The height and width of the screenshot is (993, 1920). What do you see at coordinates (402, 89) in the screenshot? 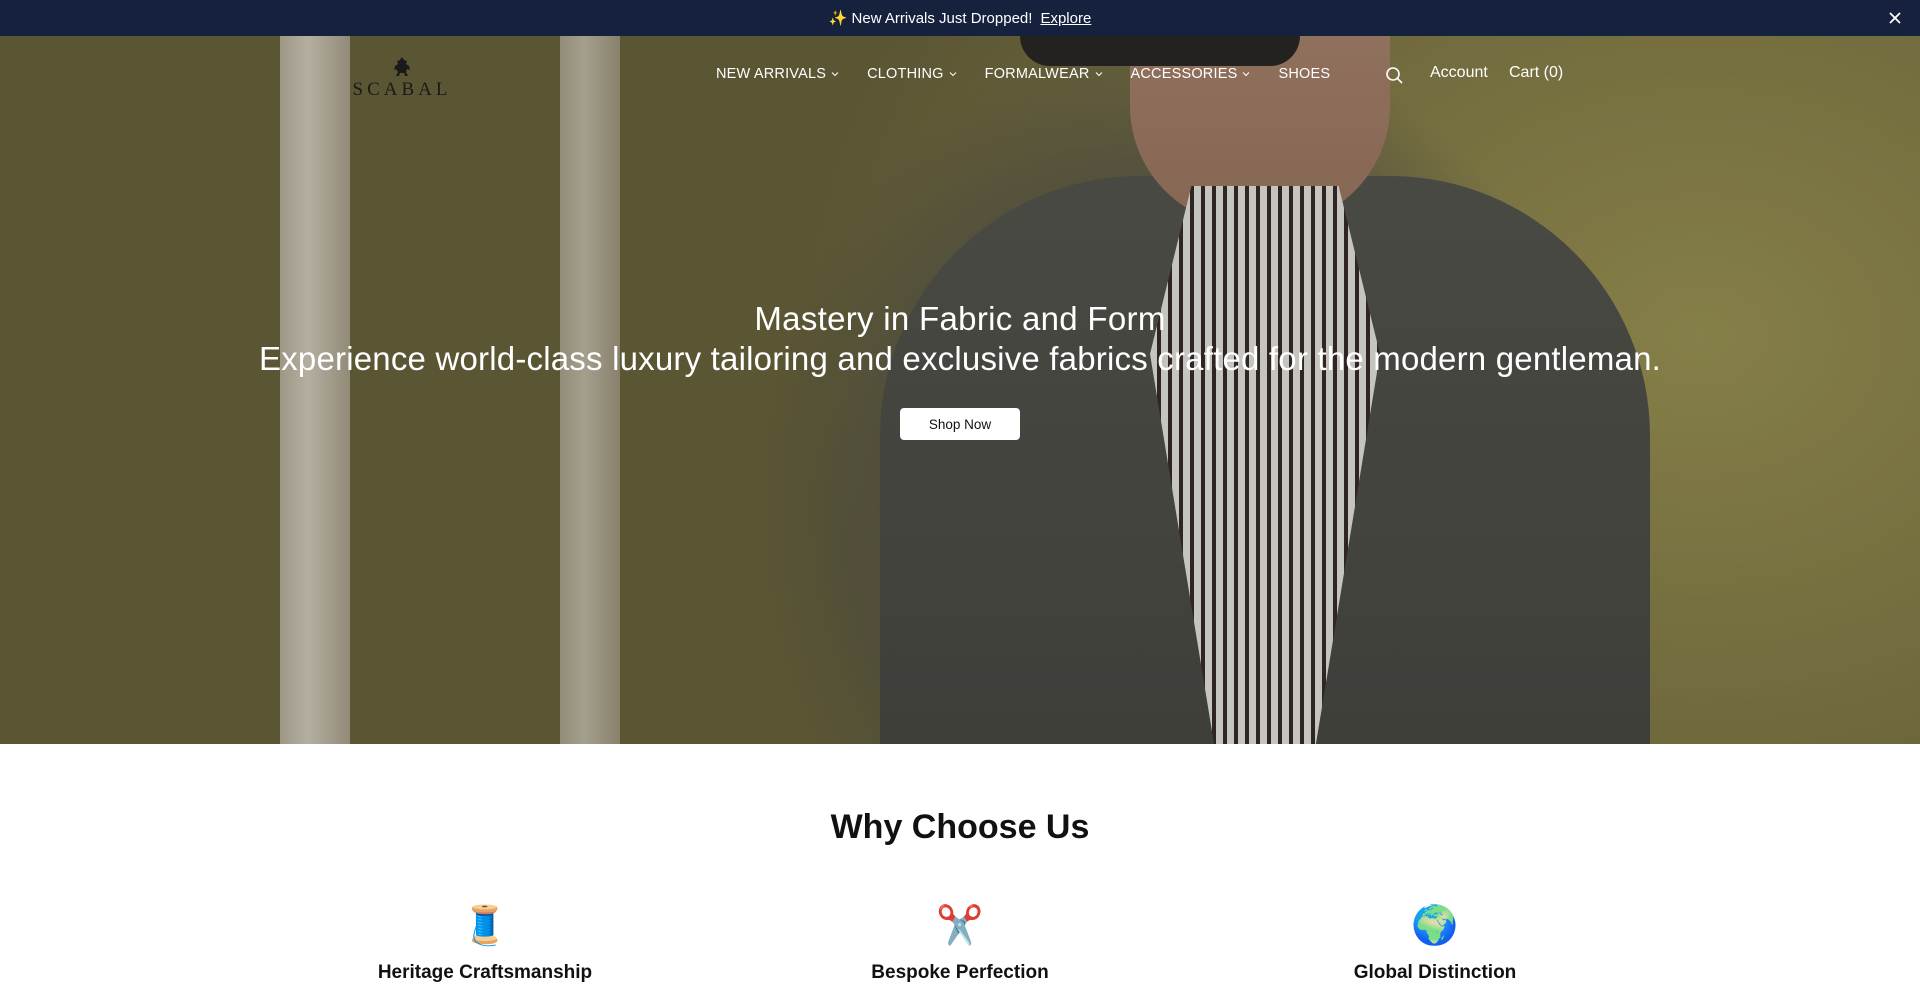
I see `brand-wordmark: SCABAL` at bounding box center [402, 89].